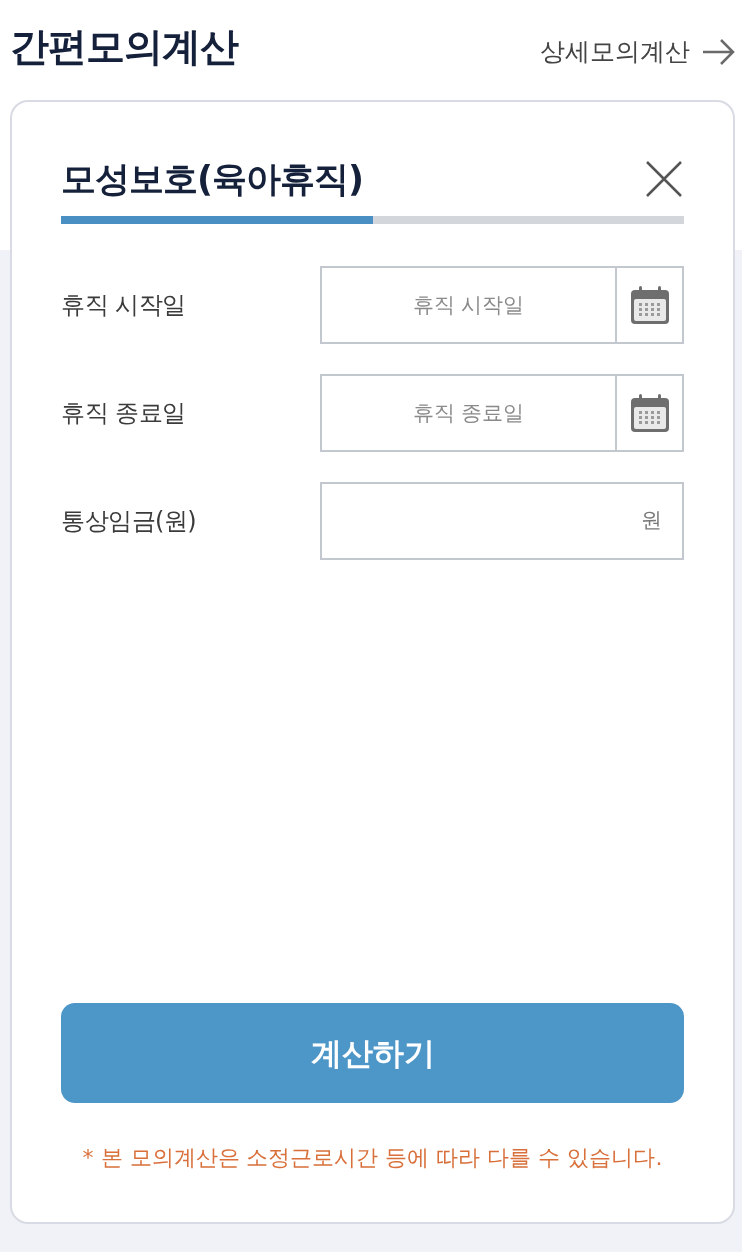 This screenshot has height=1252, width=742. Describe the element at coordinates (123, 413) in the screenshot. I see `field-label: 휴직 종료일` at that location.